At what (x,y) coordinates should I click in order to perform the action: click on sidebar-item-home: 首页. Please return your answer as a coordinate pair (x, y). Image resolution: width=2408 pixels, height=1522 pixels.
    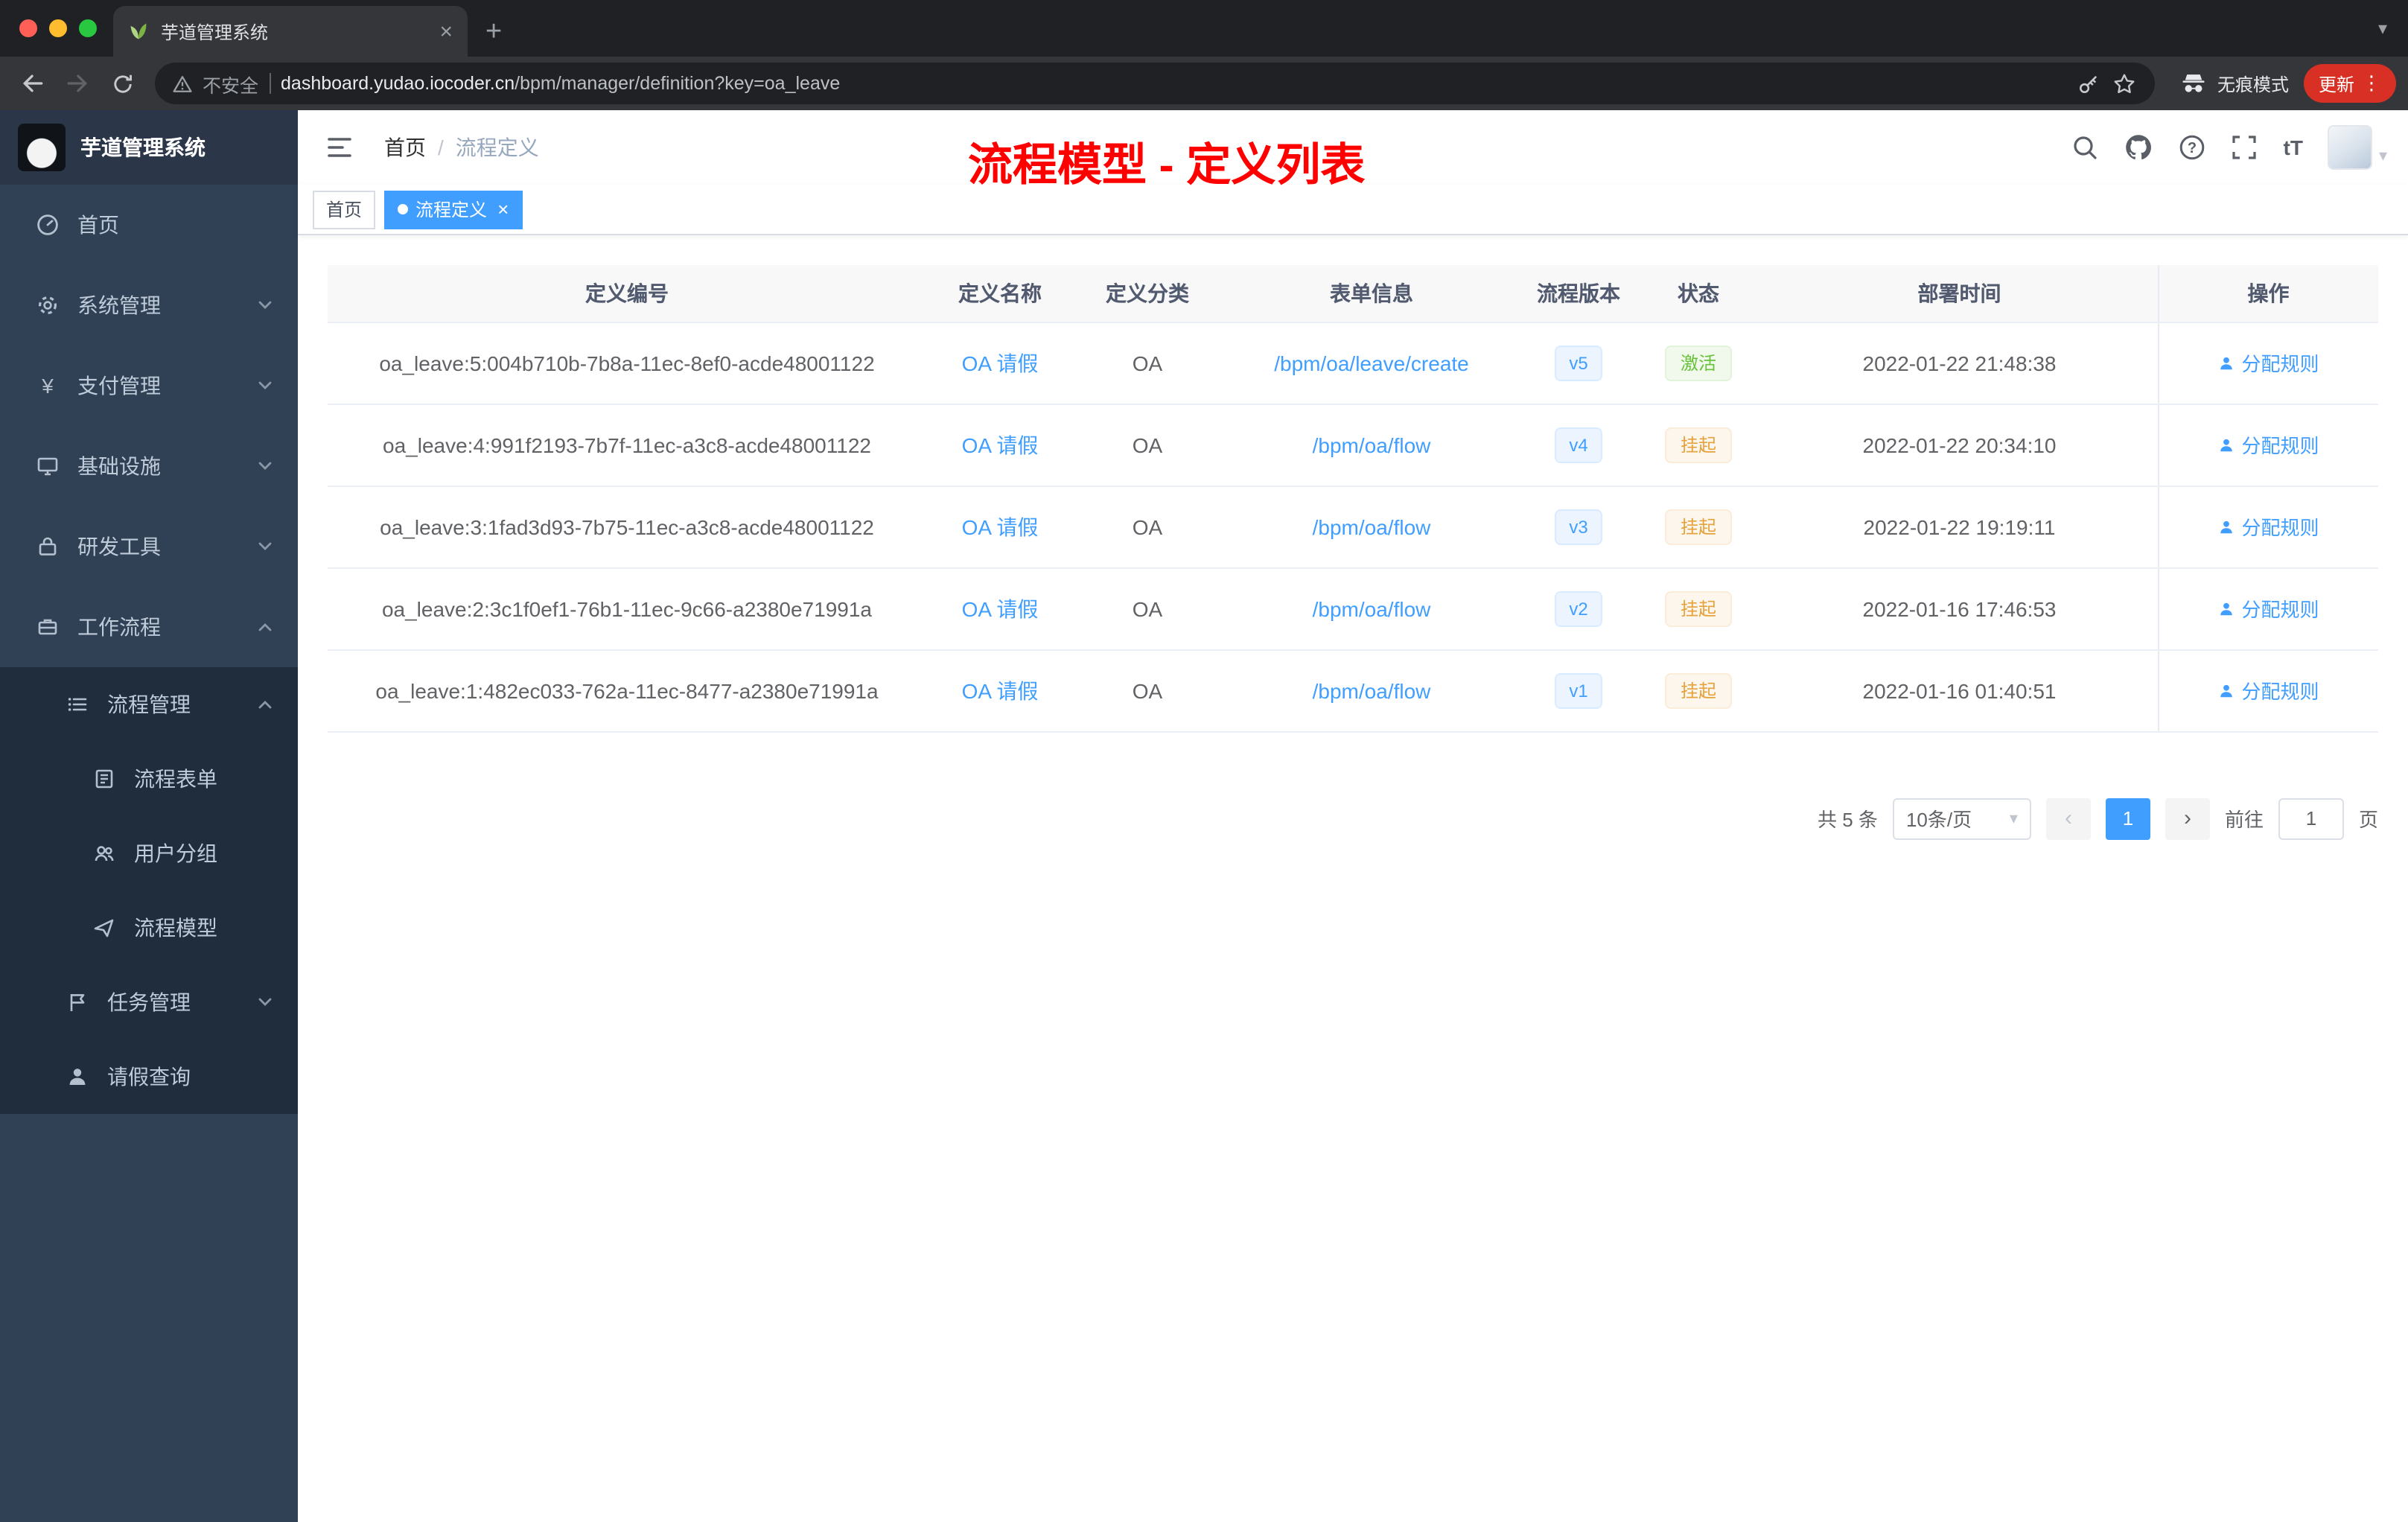
    Looking at the image, I should click on (149, 225).